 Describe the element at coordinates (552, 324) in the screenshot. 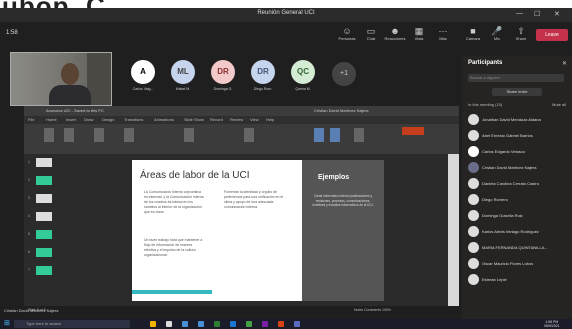

I see `taskbar-clock: 1:58 PM 08/9/2021` at that location.